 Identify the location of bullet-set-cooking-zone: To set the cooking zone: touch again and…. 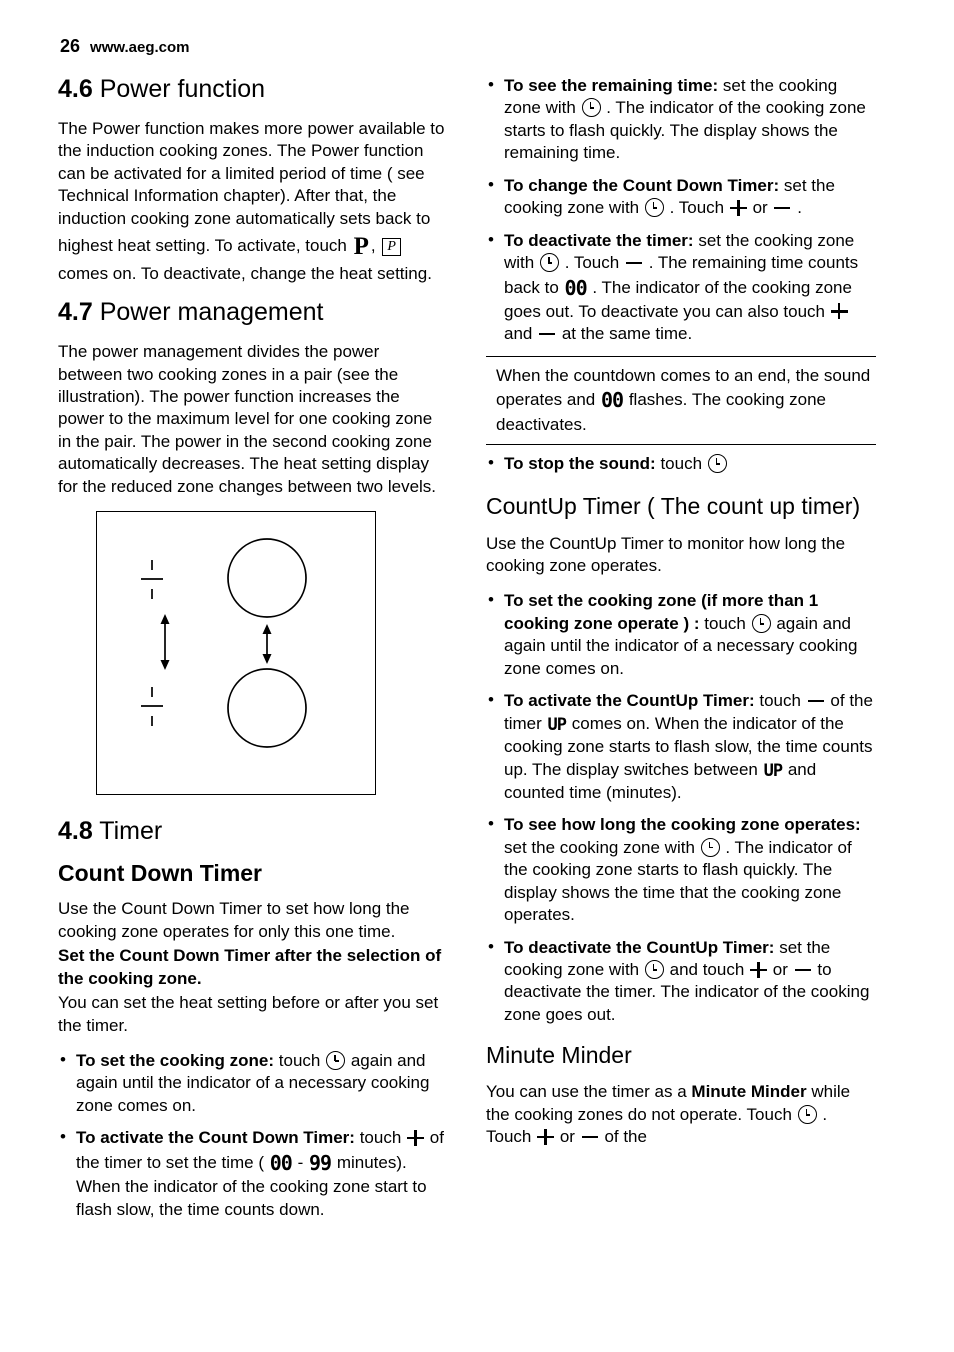
(253, 1083).